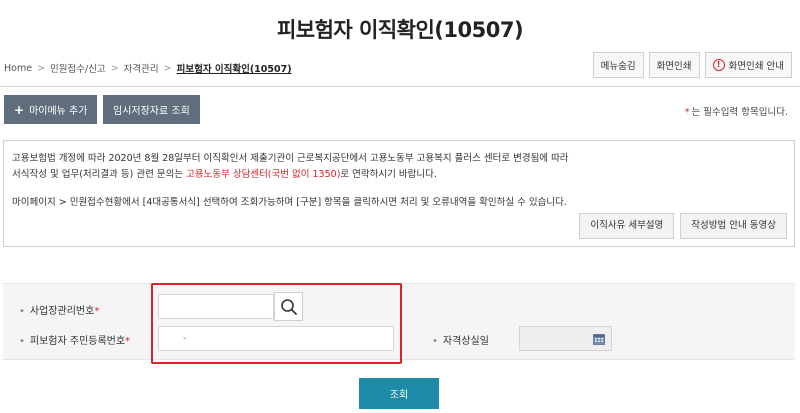  I want to click on highlight-box, so click(276, 323).